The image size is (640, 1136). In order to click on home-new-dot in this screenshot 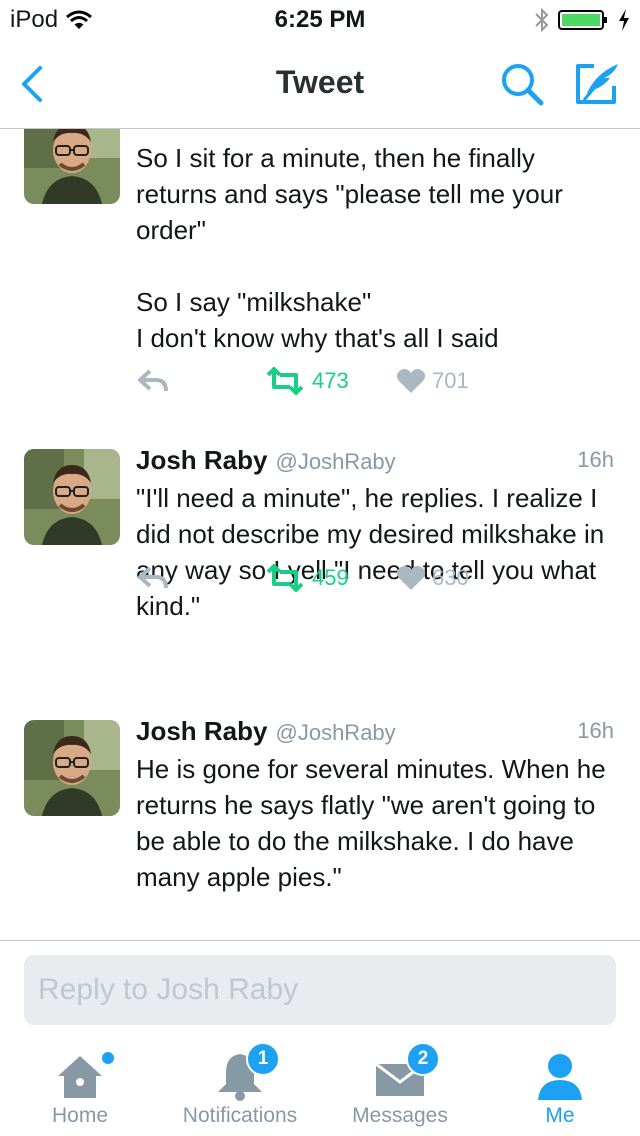, I will do `click(108, 1058)`.